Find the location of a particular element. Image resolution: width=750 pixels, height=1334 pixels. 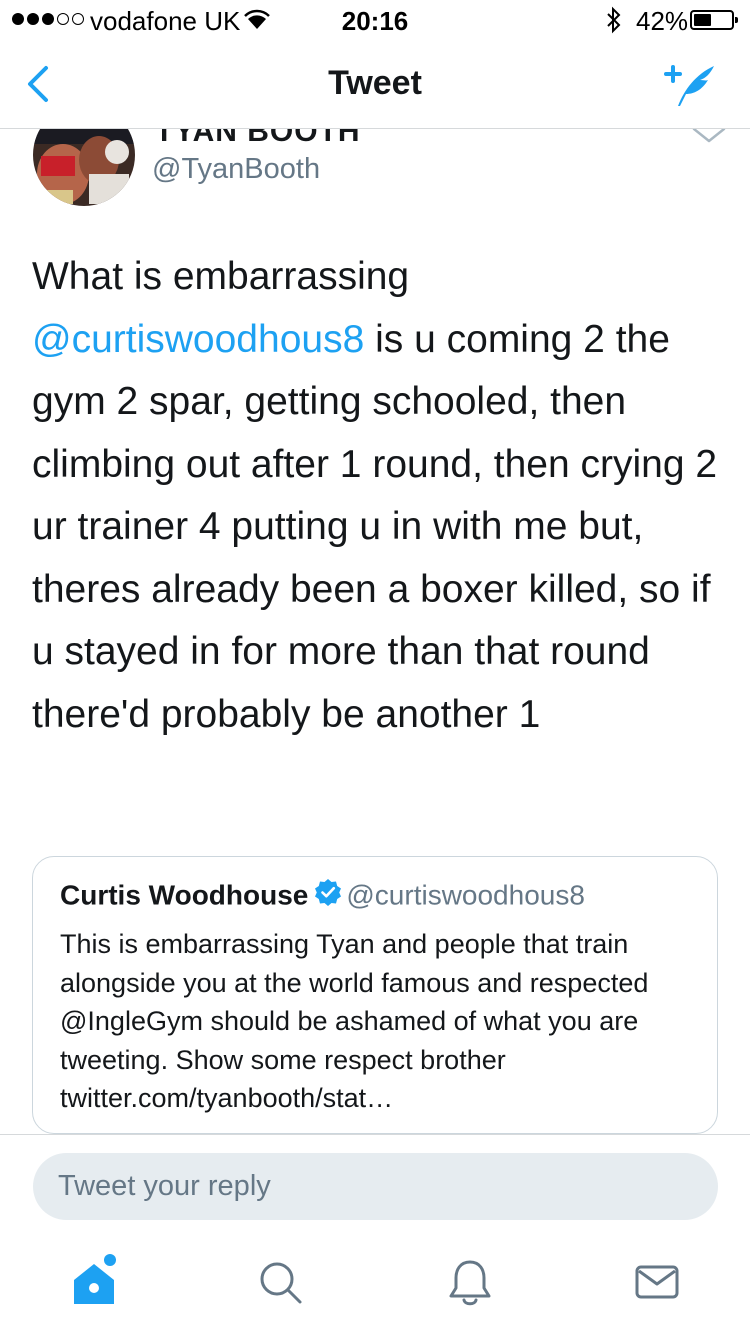

tab-bar is located at coordinates (375, 1287).